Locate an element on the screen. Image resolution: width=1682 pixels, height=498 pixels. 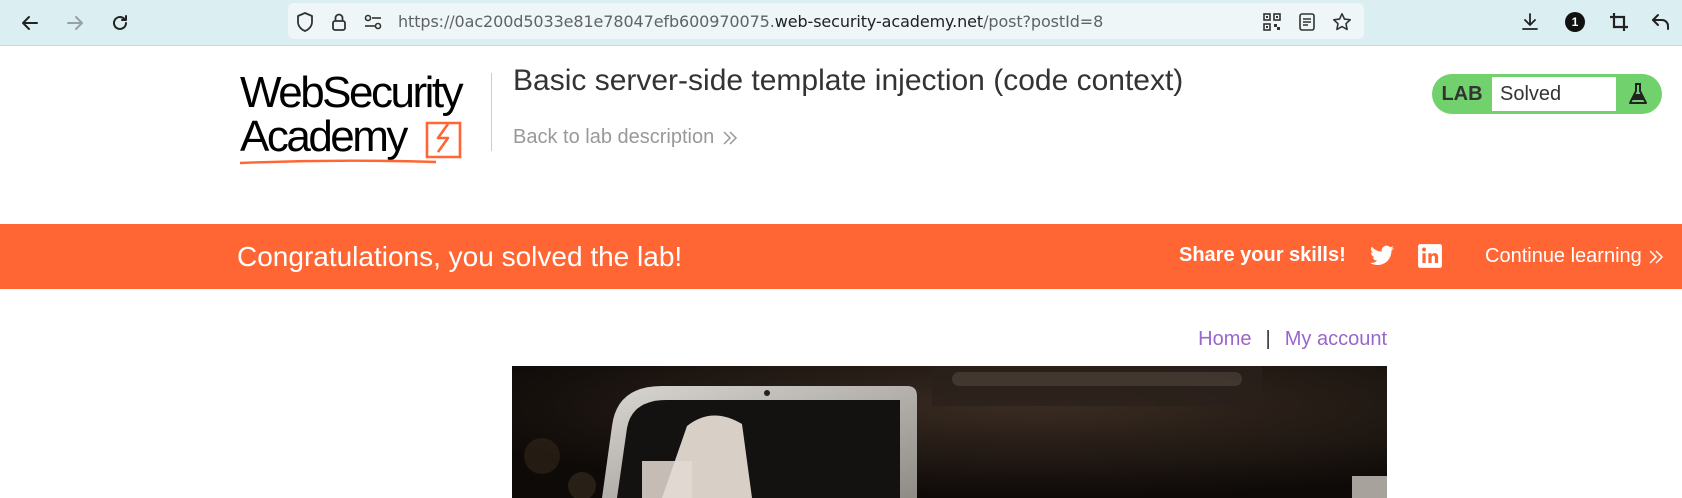
undo-icon is located at coordinates (1660, 22).